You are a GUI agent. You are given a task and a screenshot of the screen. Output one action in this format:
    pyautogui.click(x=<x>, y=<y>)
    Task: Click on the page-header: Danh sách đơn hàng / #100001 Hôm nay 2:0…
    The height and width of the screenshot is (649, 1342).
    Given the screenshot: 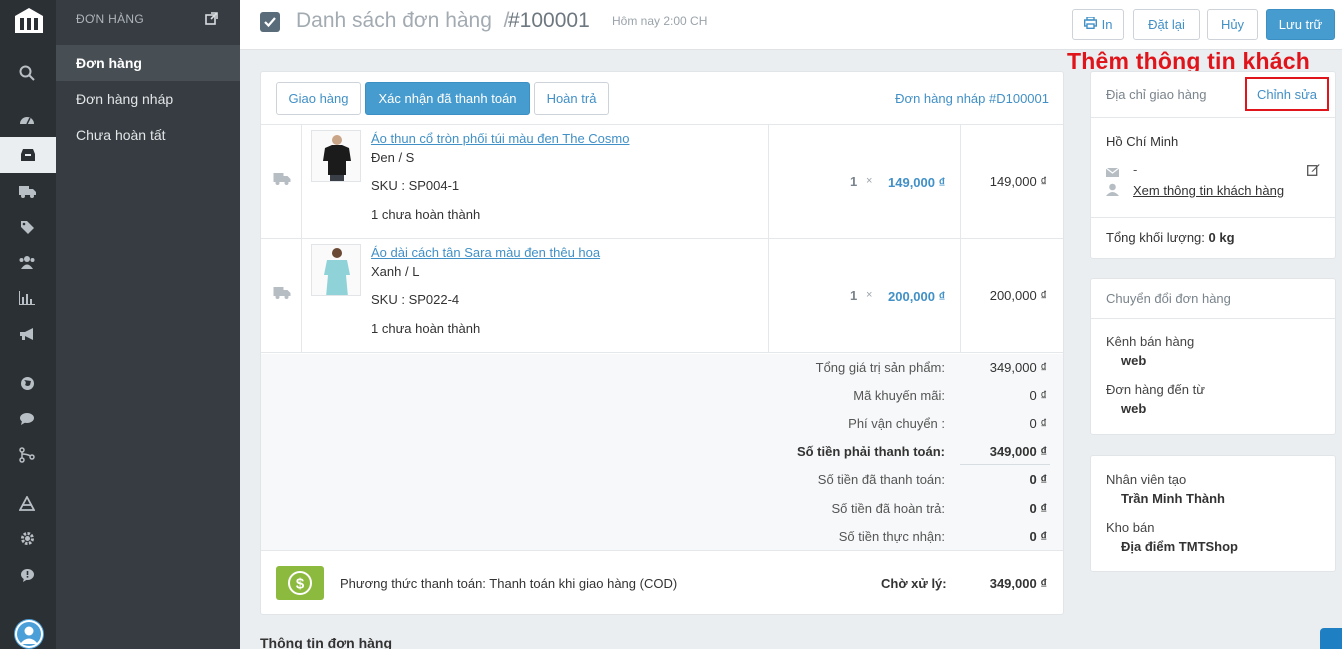 What is the action you would take?
    pyautogui.click(x=791, y=25)
    